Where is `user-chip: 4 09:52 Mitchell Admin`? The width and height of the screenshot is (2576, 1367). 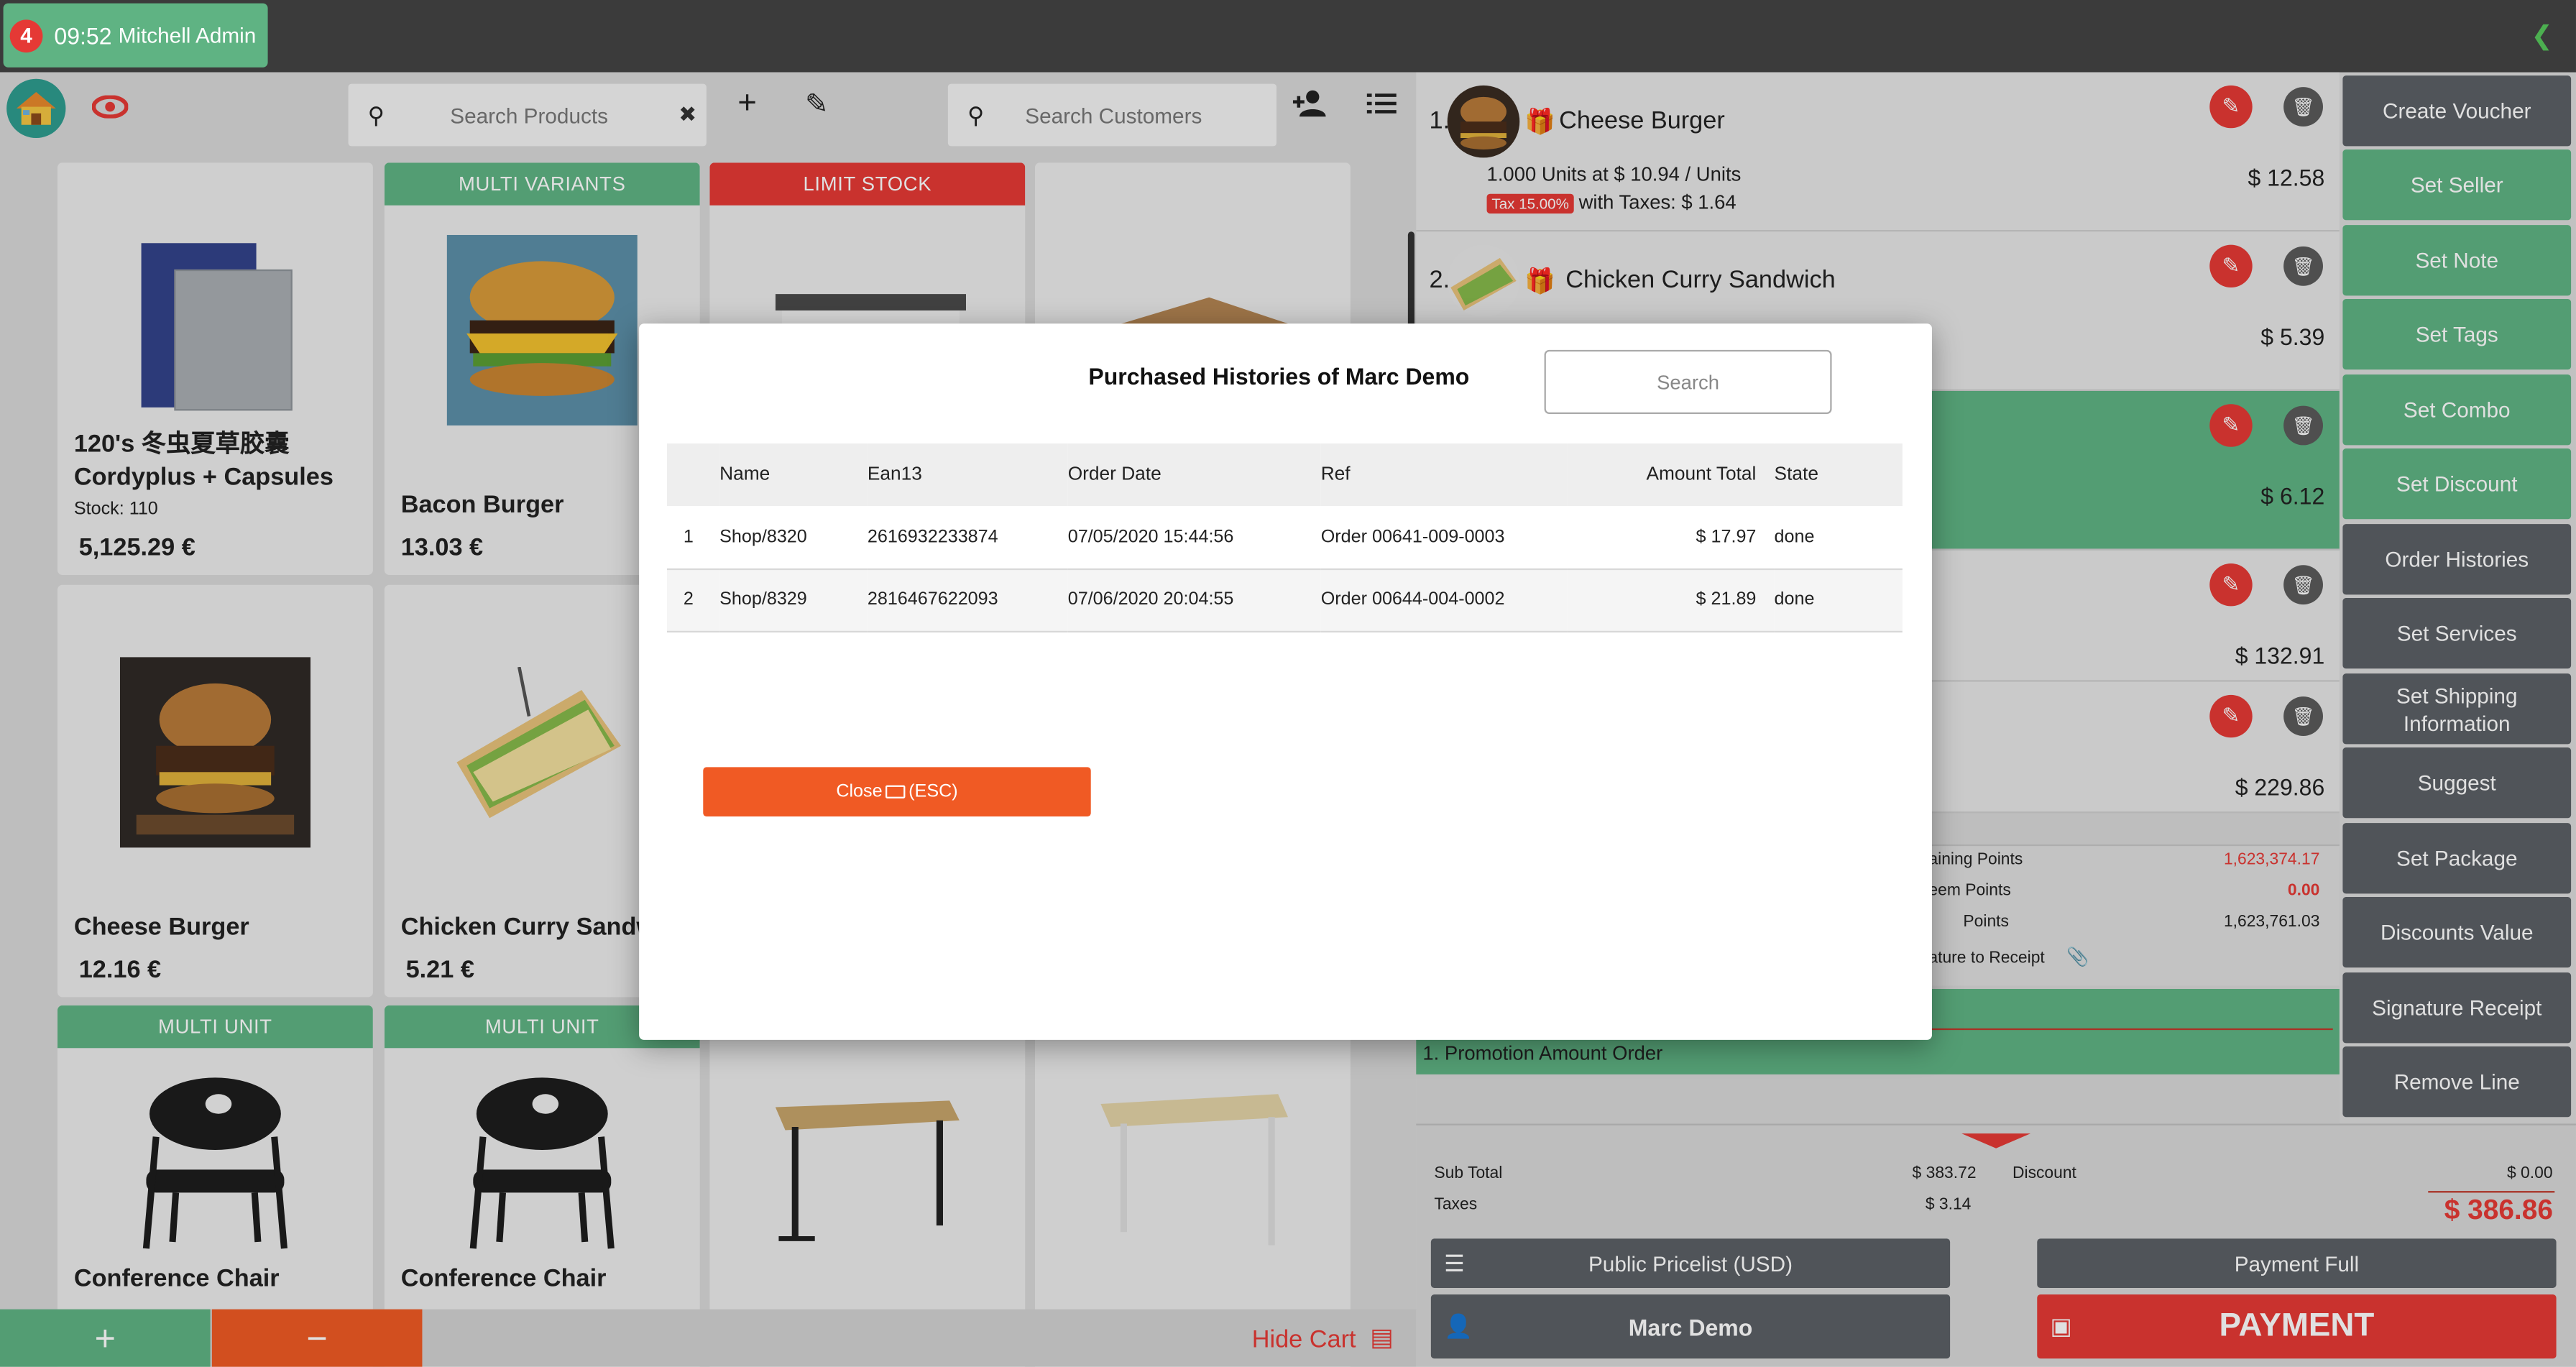
user-chip: 4 09:52 Mitchell Admin is located at coordinates (135, 35).